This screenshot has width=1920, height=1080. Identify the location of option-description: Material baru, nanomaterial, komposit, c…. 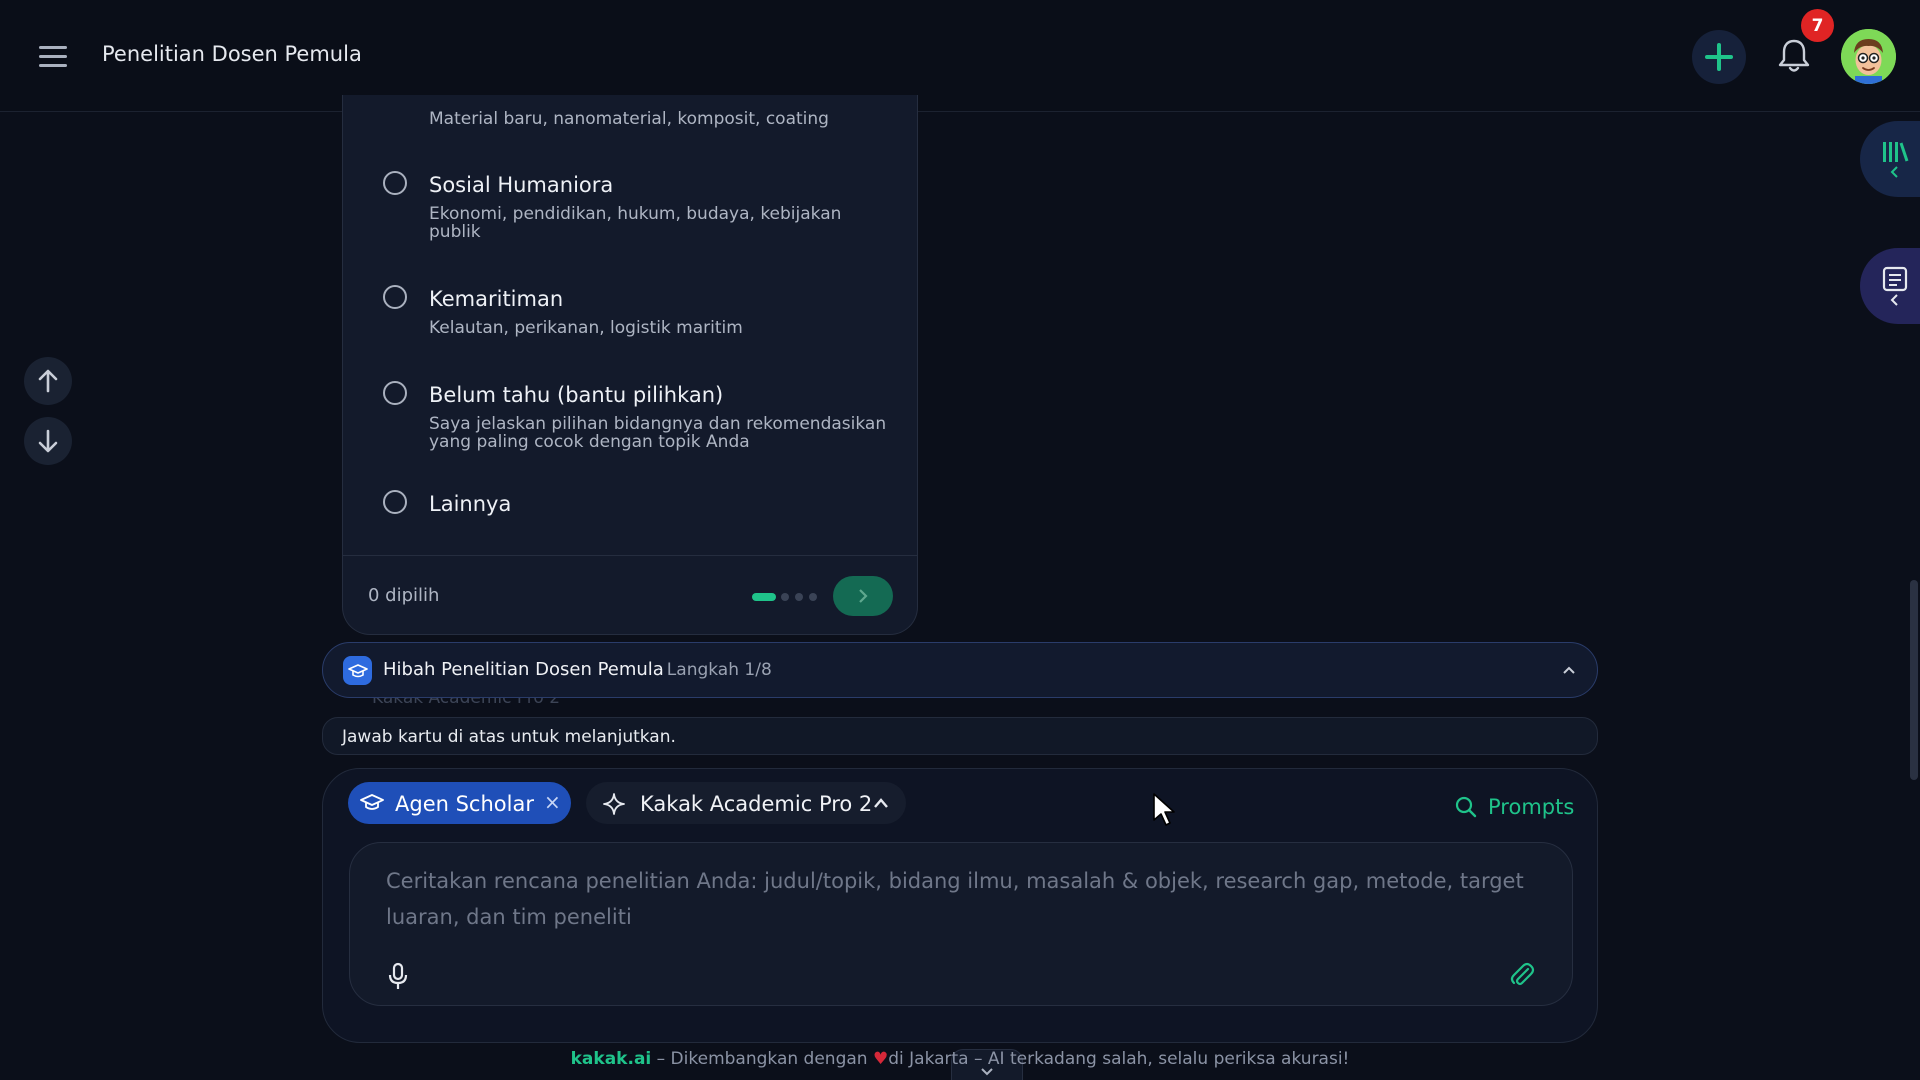
(629, 119).